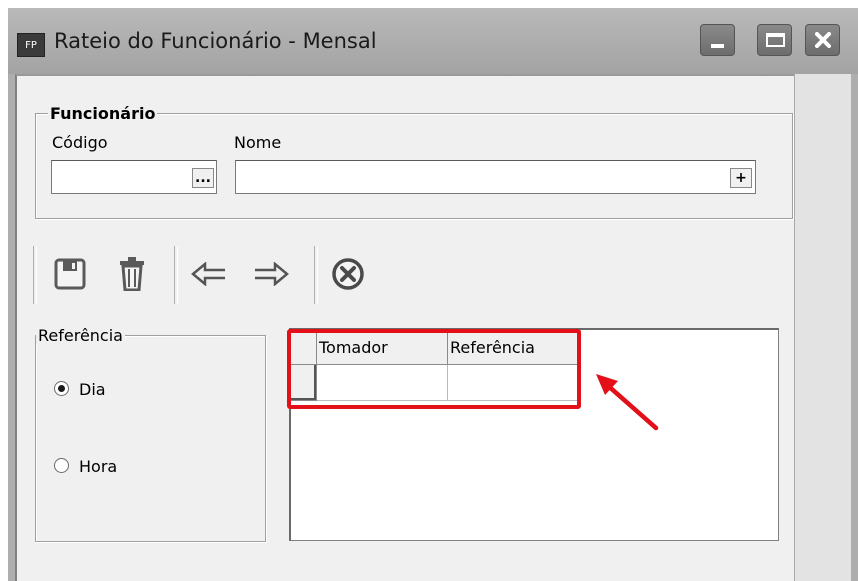 This screenshot has width=858, height=581. I want to click on radio-selected-dot, so click(61, 388).